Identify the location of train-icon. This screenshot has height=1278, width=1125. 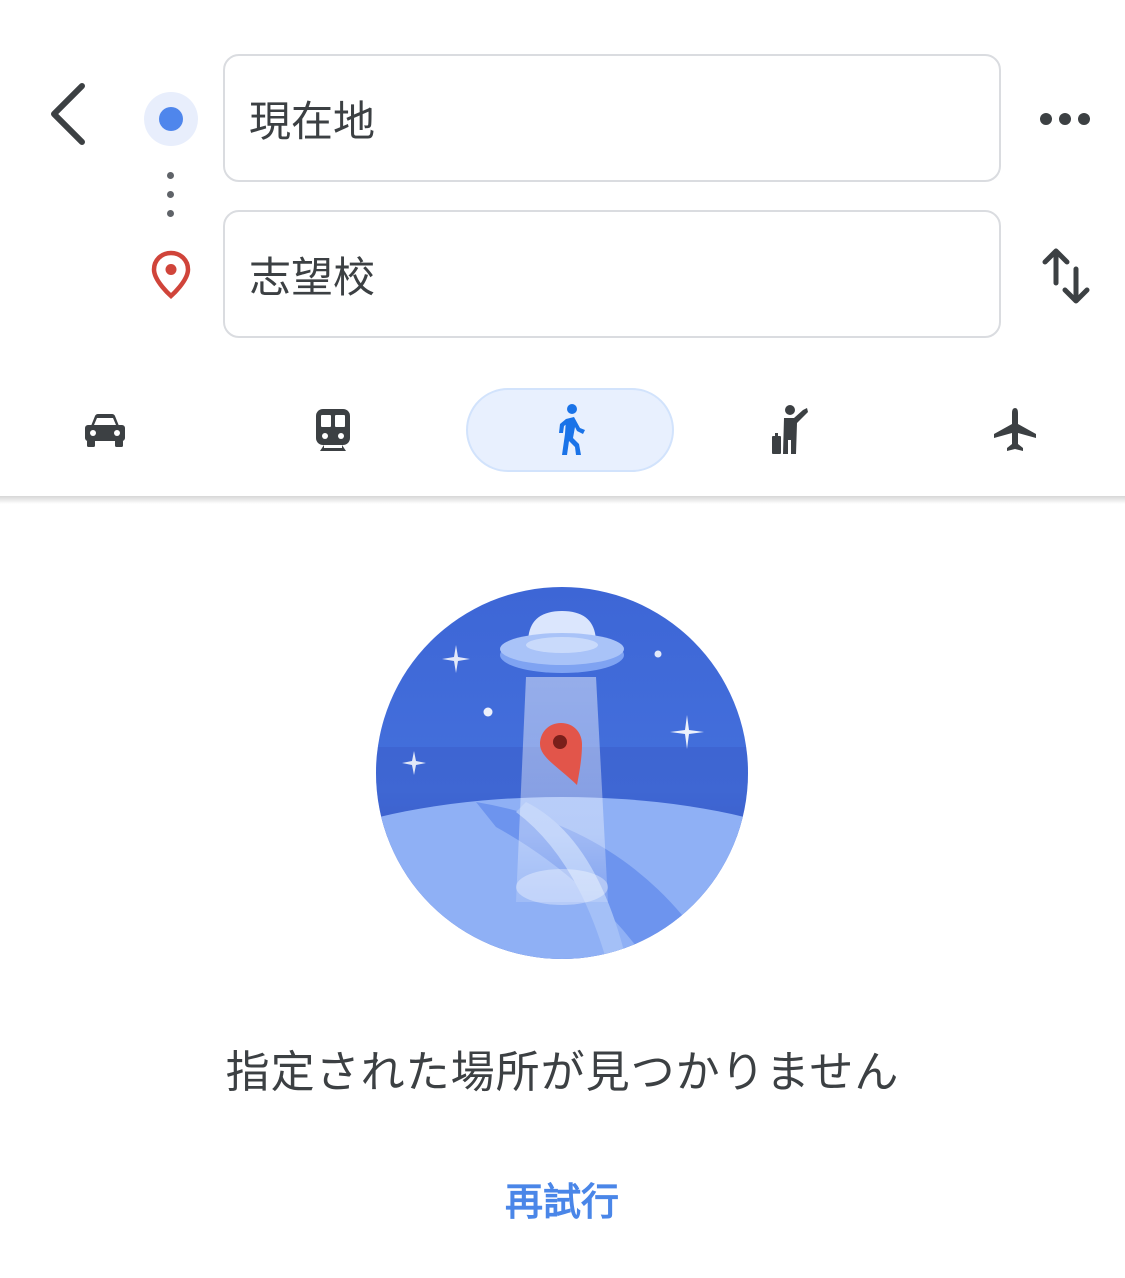
(333, 430).